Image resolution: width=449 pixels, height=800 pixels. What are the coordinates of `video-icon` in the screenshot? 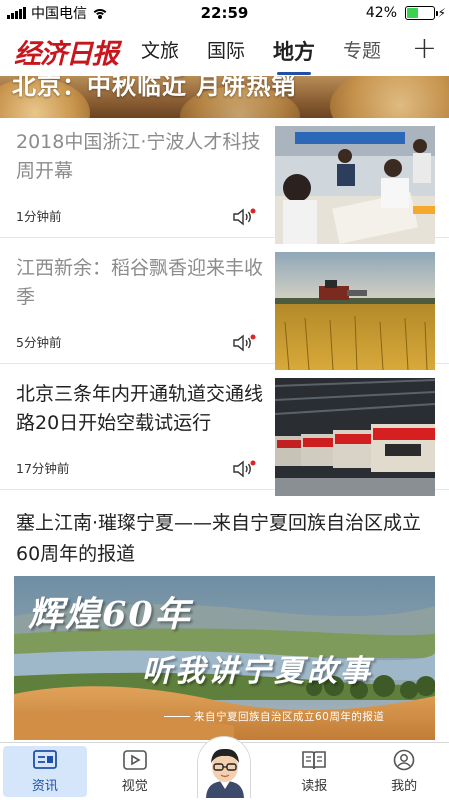 It's located at (134, 760).